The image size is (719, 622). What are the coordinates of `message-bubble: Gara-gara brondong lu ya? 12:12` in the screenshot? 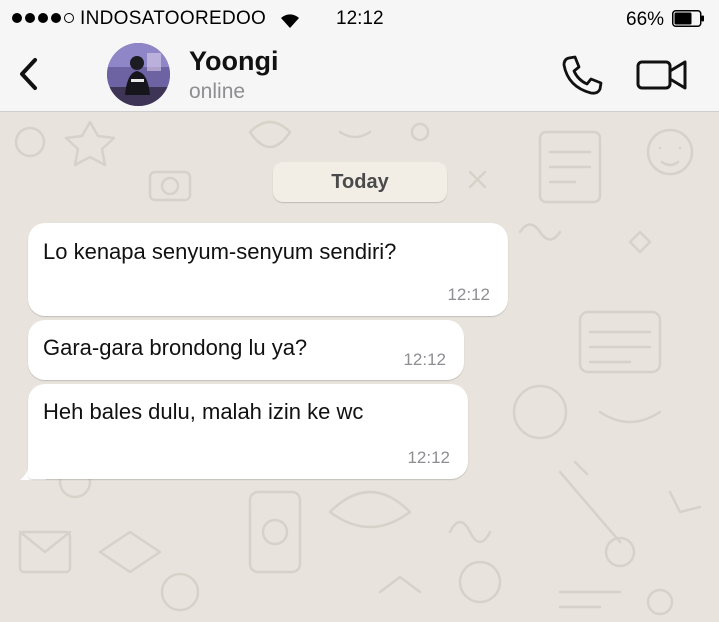 It's located at (246, 350).